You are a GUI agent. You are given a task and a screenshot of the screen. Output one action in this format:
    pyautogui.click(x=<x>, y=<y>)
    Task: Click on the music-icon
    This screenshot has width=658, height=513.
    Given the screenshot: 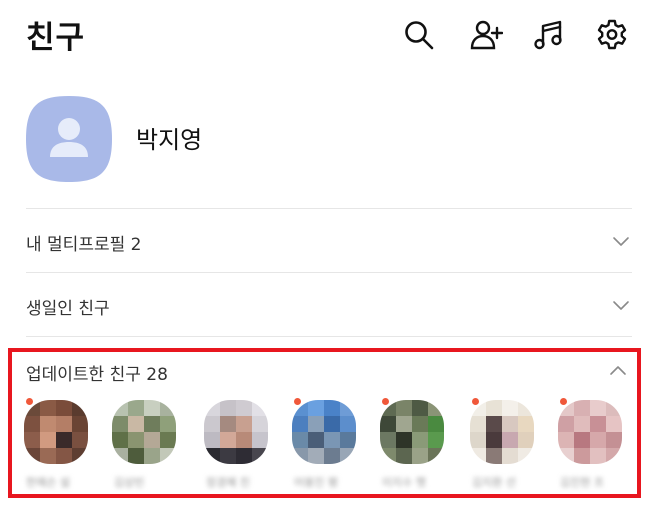 What is the action you would take?
    pyautogui.click(x=548, y=35)
    